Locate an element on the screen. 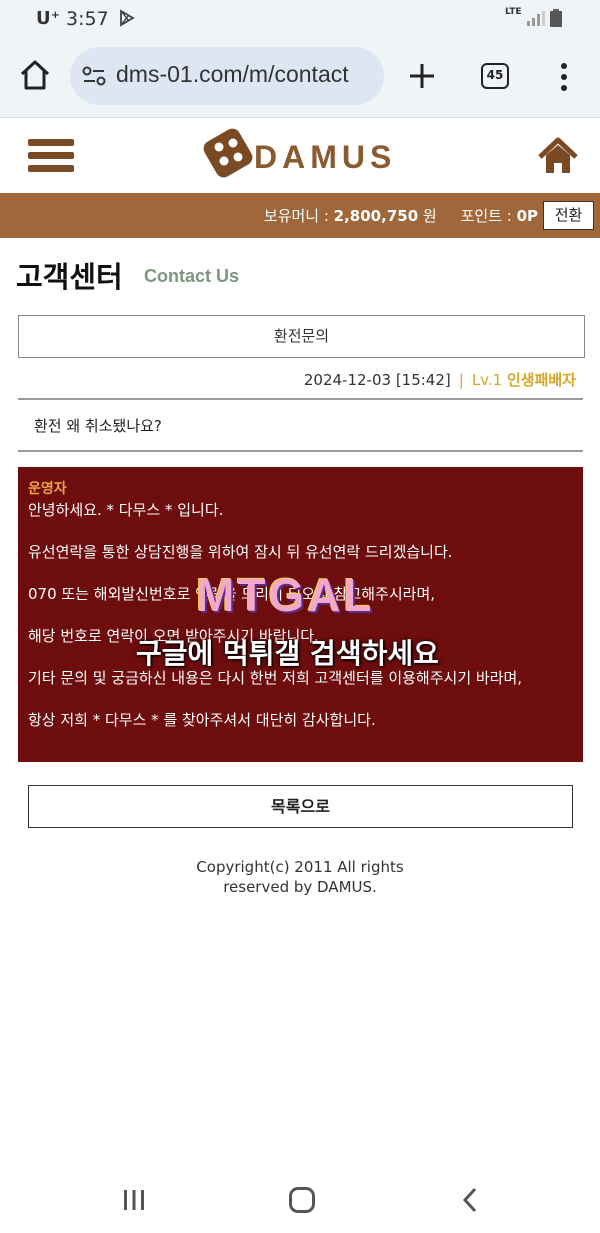 The height and width of the screenshot is (1233, 600). url-text: dms-01.com/m/contact is located at coordinates (232, 74).